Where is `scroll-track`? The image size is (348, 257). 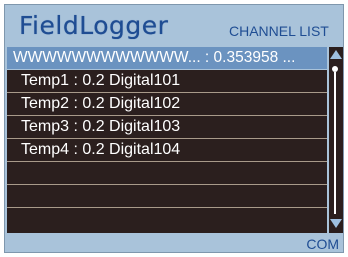 scroll-track is located at coordinates (335, 143).